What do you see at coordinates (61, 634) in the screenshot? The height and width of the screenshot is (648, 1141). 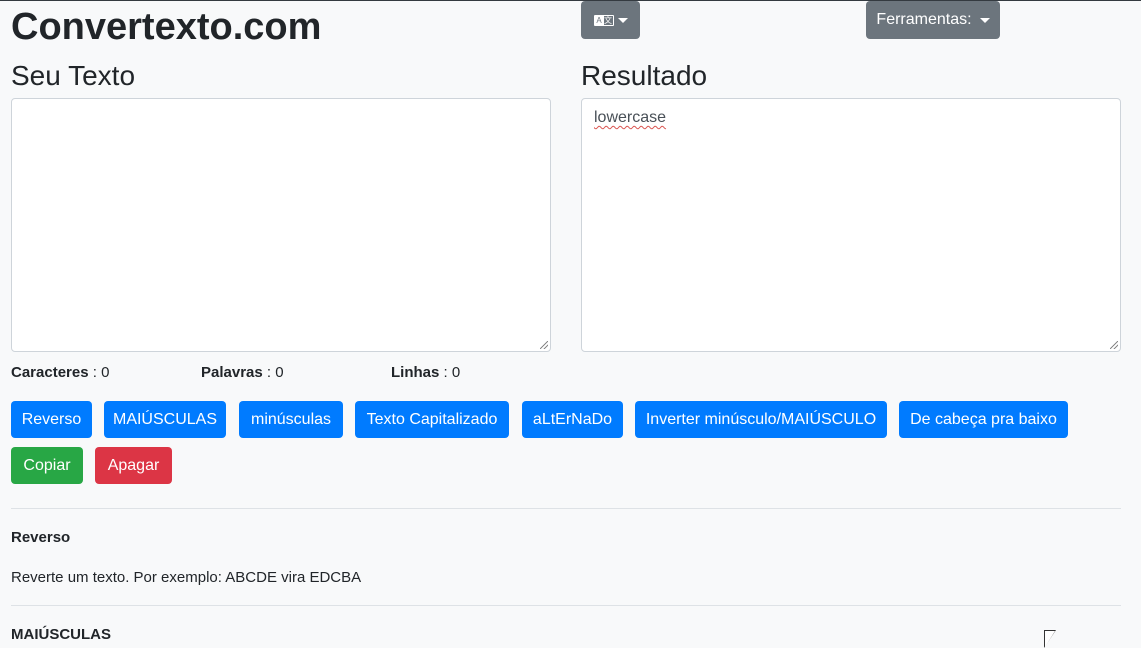 I see `description-title: MAIÚSCULAS` at bounding box center [61, 634].